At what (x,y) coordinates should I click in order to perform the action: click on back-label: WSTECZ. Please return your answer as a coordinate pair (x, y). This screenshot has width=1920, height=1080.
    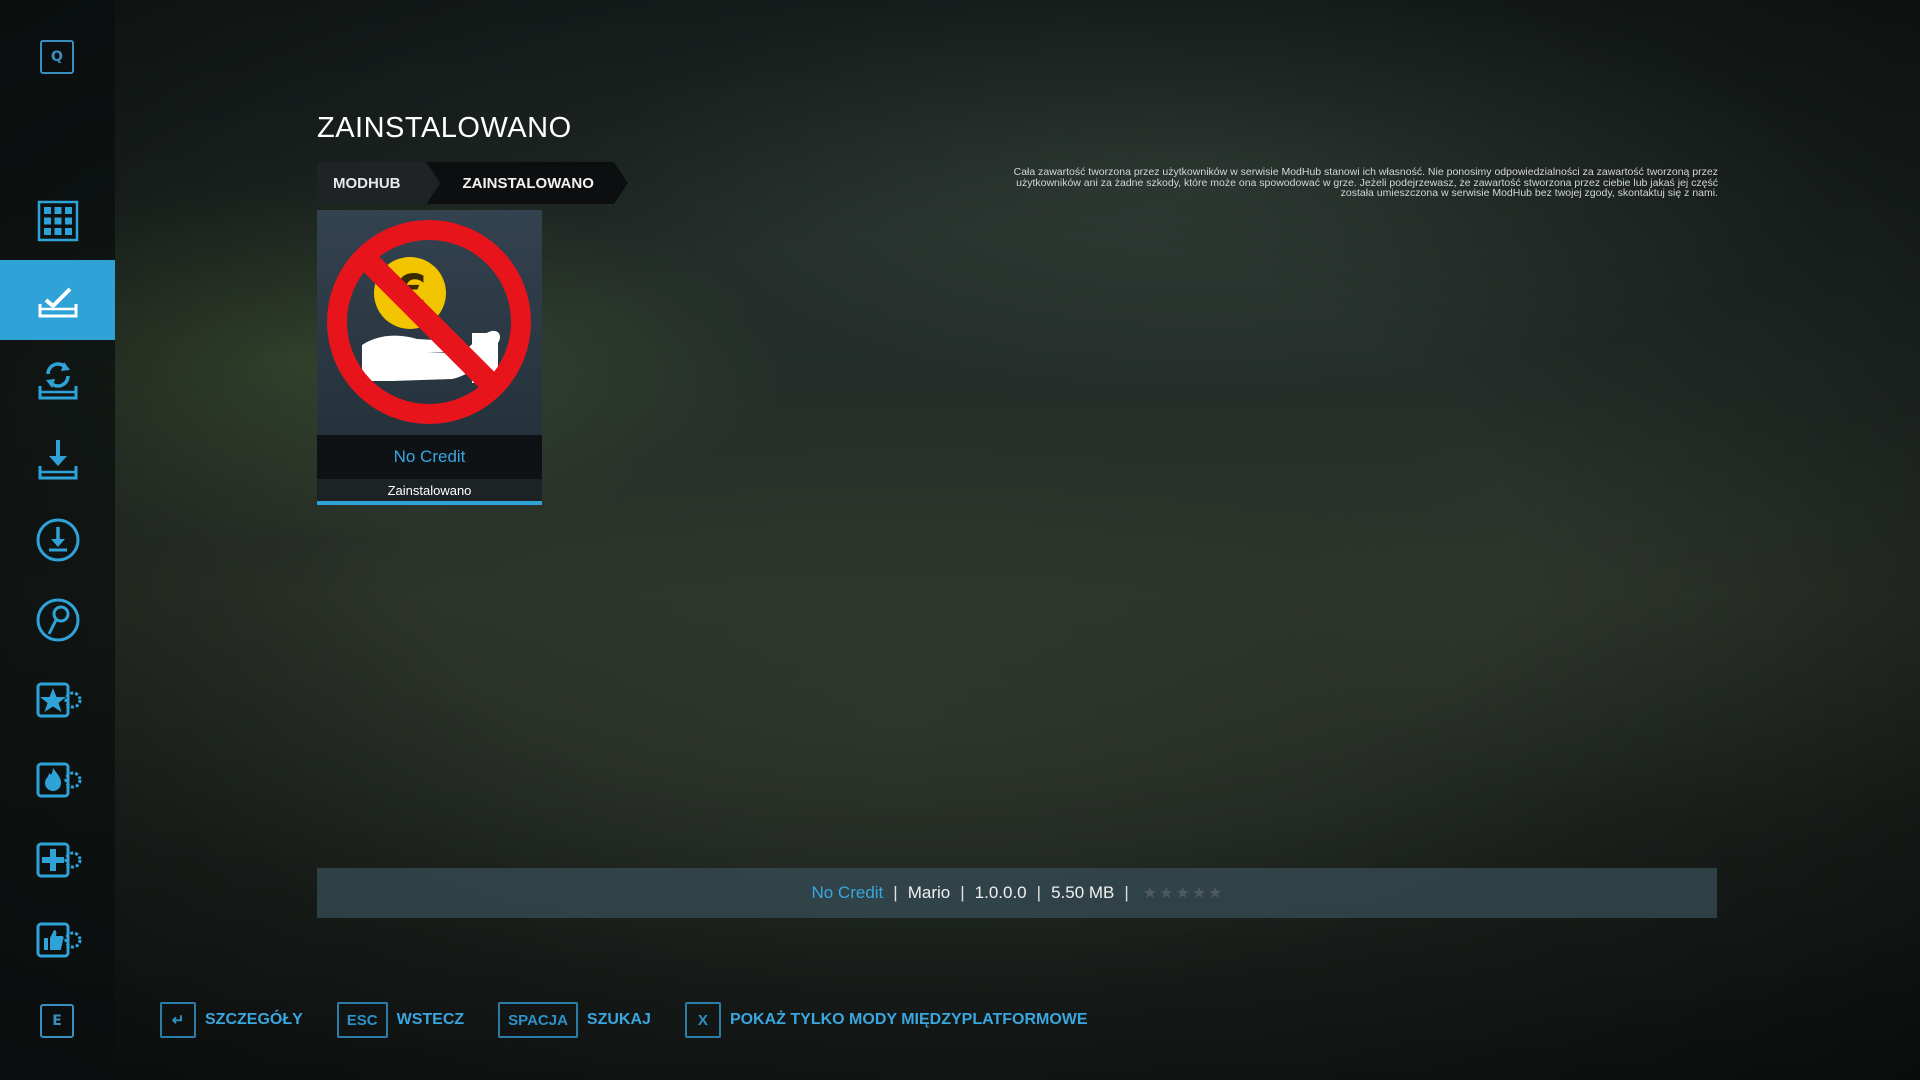
    Looking at the image, I should click on (430, 1019).